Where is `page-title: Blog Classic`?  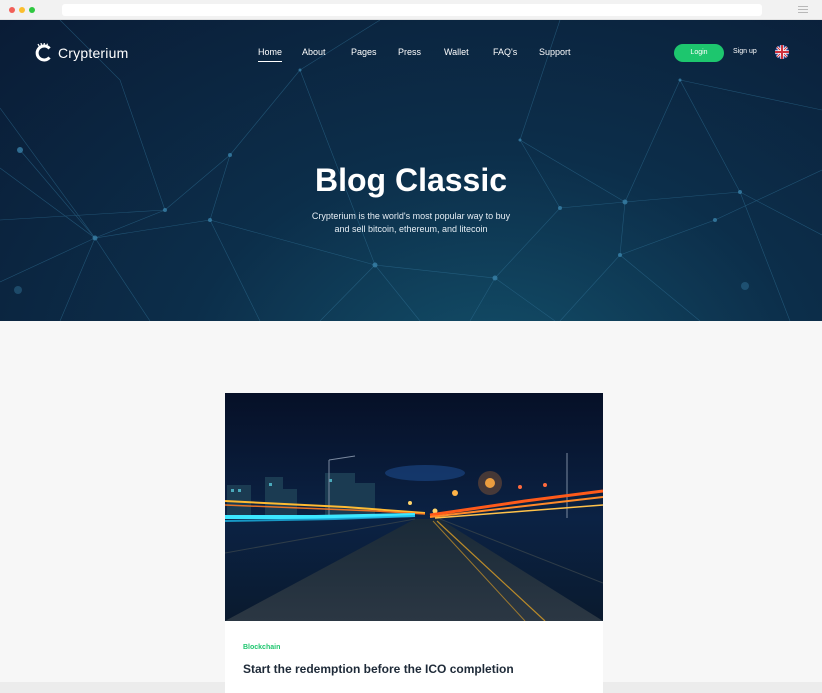 page-title: Blog Classic is located at coordinates (411, 180).